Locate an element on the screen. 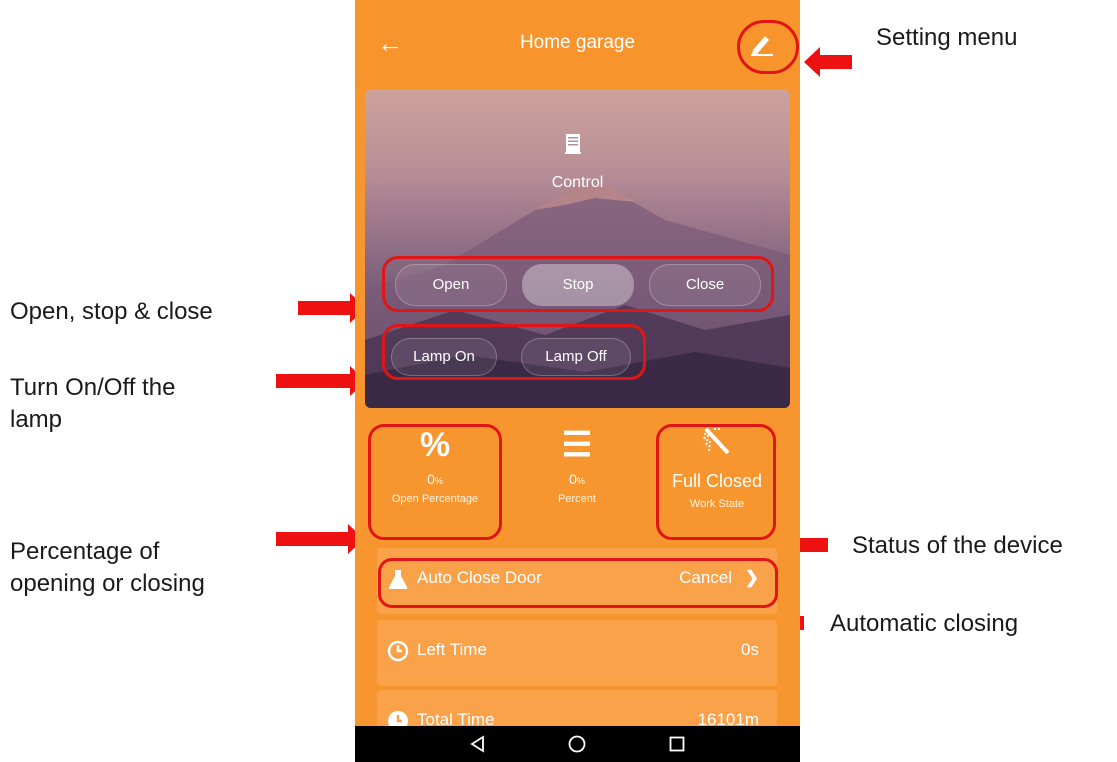 The height and width of the screenshot is (762, 1117). arrow-percentage is located at coordinates (320, 539).